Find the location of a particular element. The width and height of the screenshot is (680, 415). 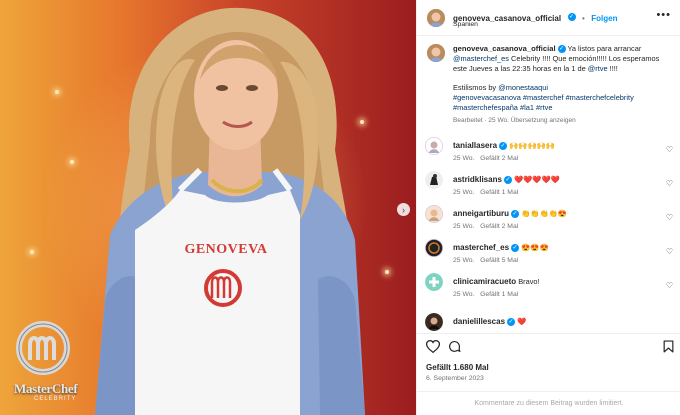

comment-text: Bravo! is located at coordinates (529, 281).